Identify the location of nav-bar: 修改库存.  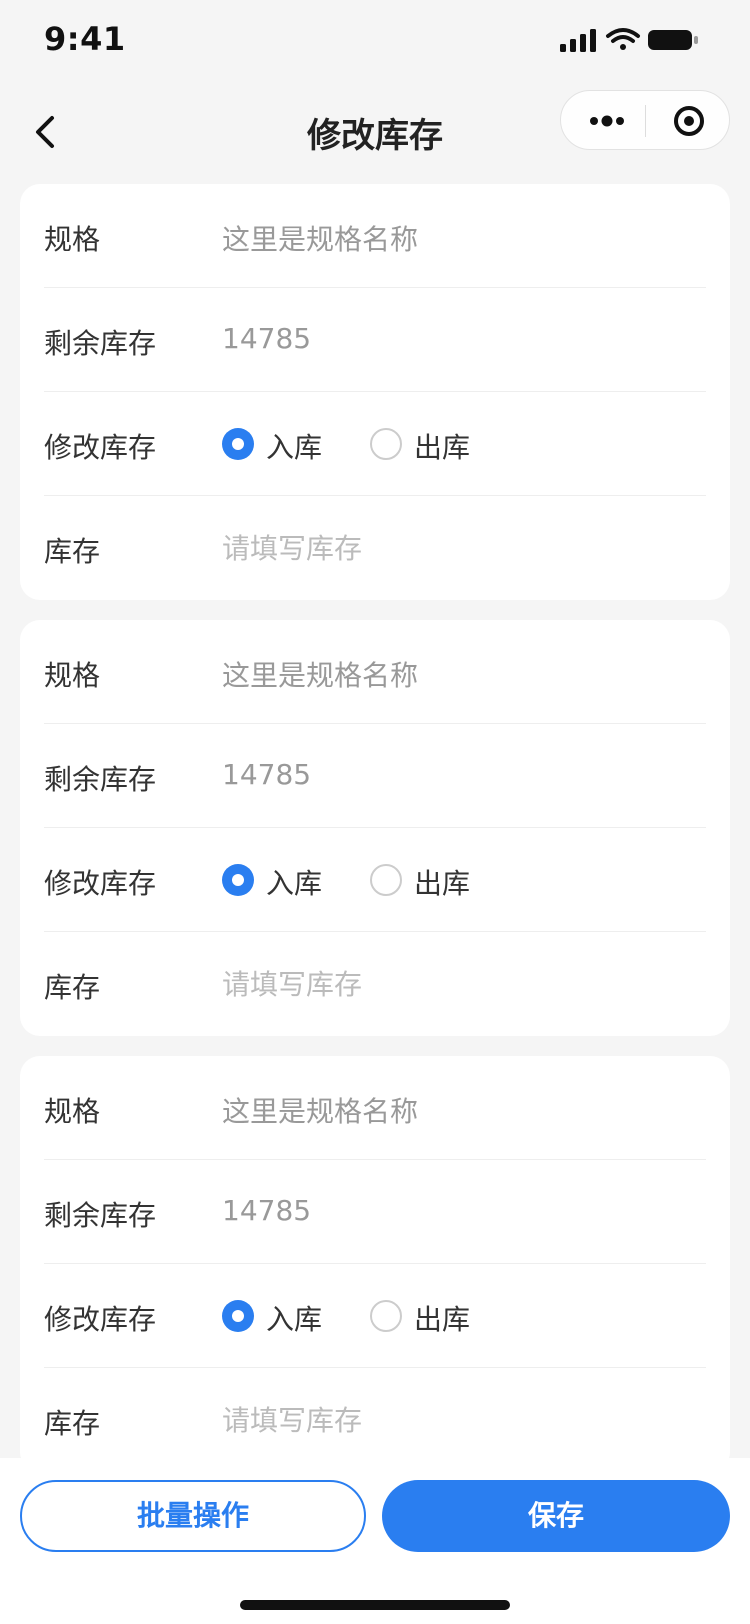
(375, 133).